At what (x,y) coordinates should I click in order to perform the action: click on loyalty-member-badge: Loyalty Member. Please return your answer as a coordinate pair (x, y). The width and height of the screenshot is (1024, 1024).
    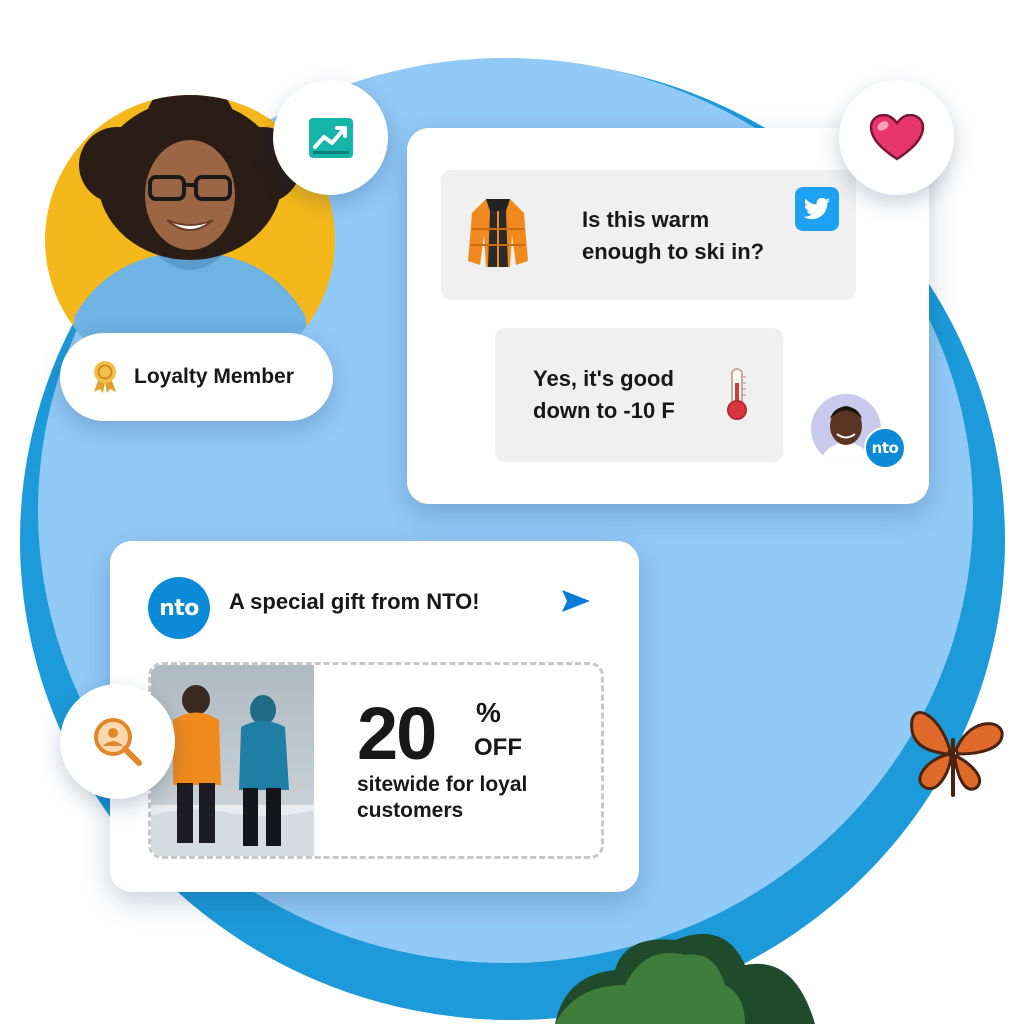
    Looking at the image, I should click on (196, 377).